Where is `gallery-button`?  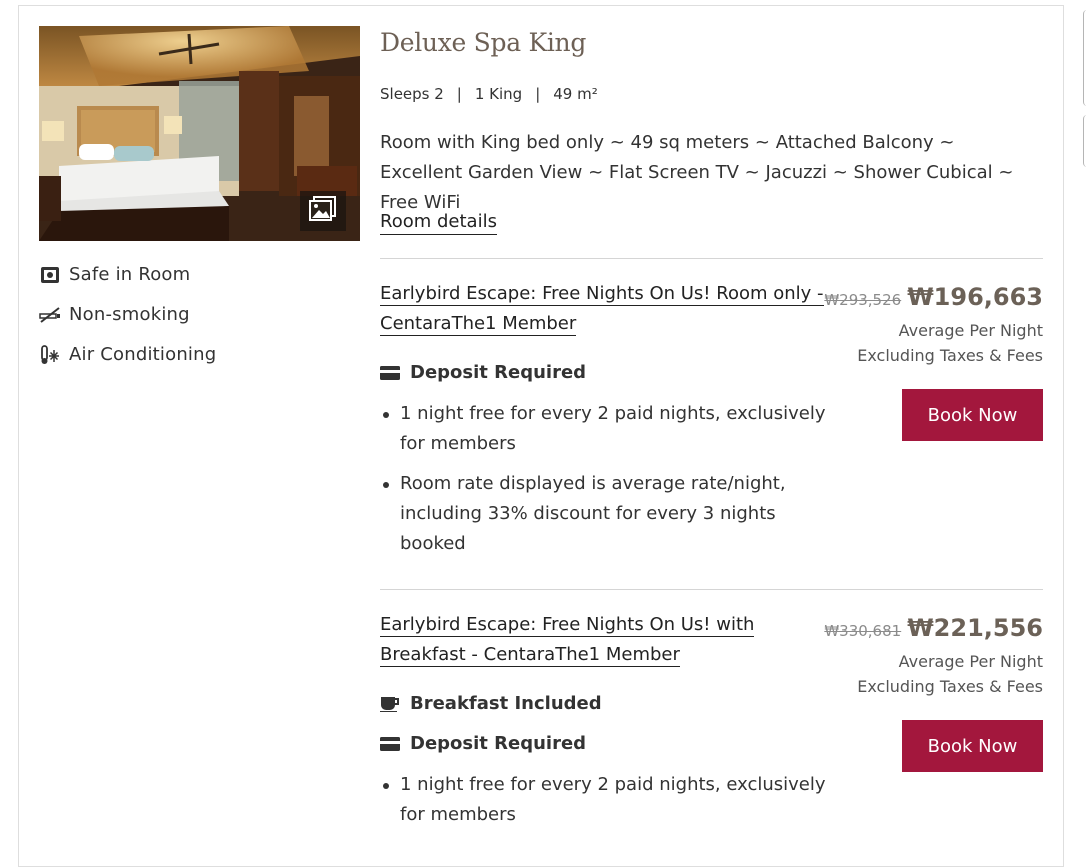 gallery-button is located at coordinates (323, 211).